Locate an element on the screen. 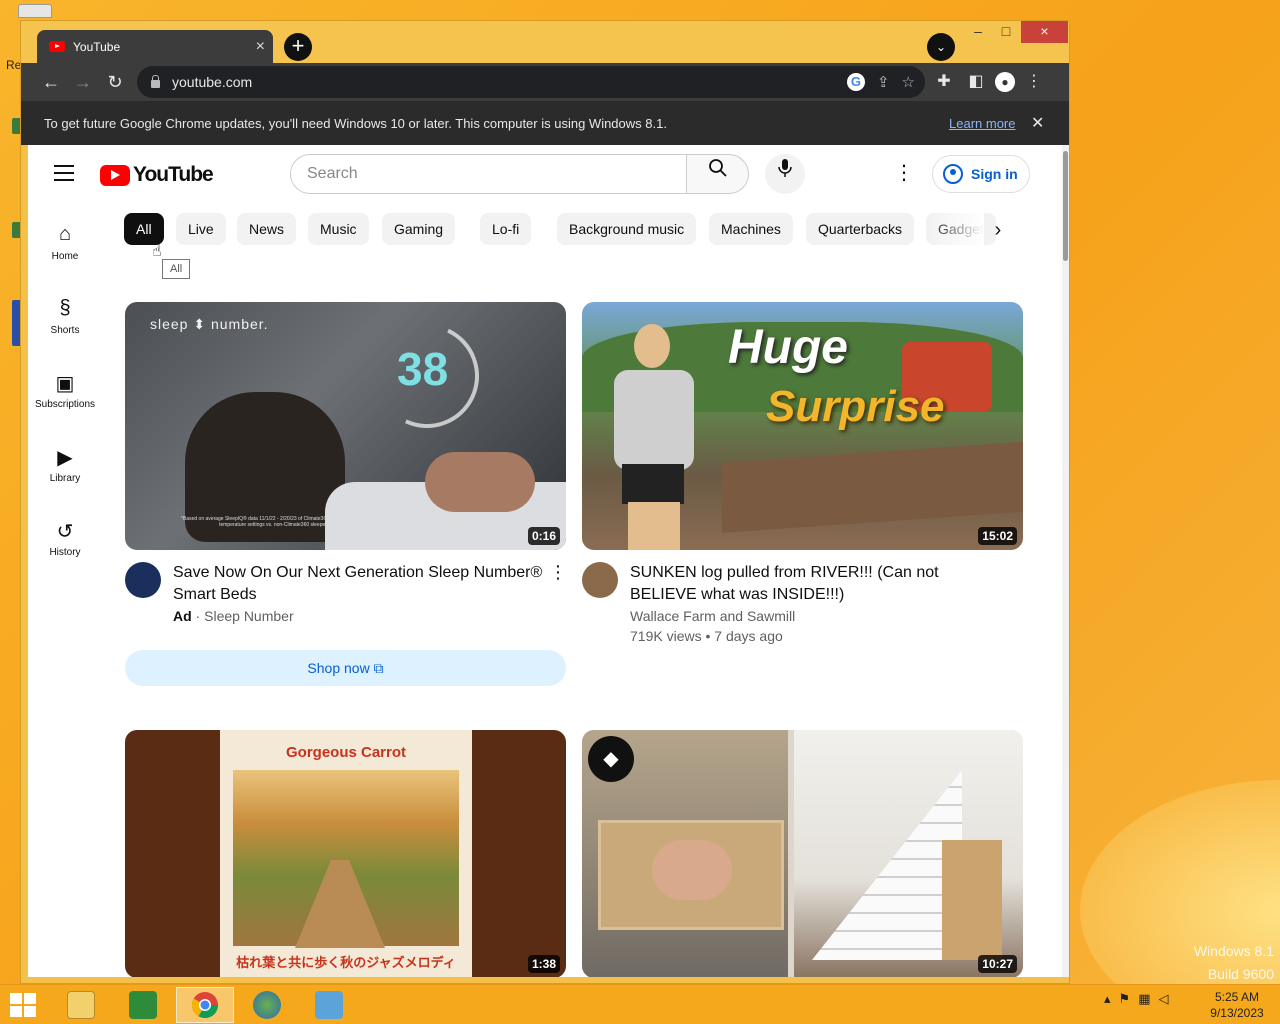  video-duration: 0:16 is located at coordinates (543, 536).